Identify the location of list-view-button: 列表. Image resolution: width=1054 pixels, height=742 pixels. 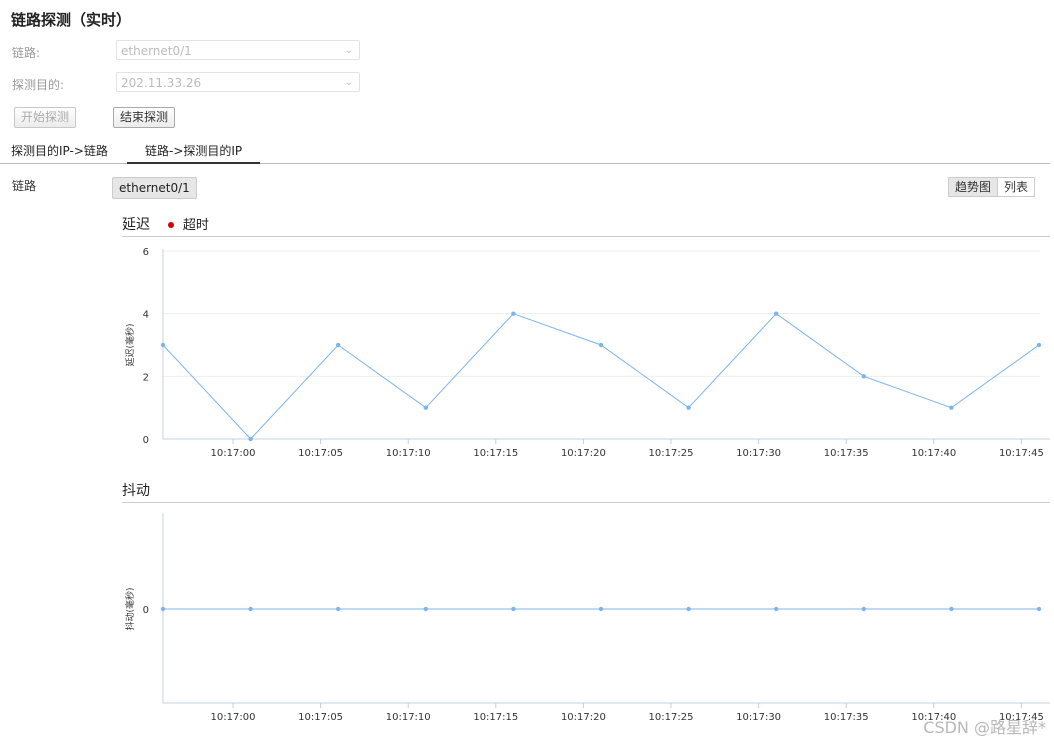
(1016, 187).